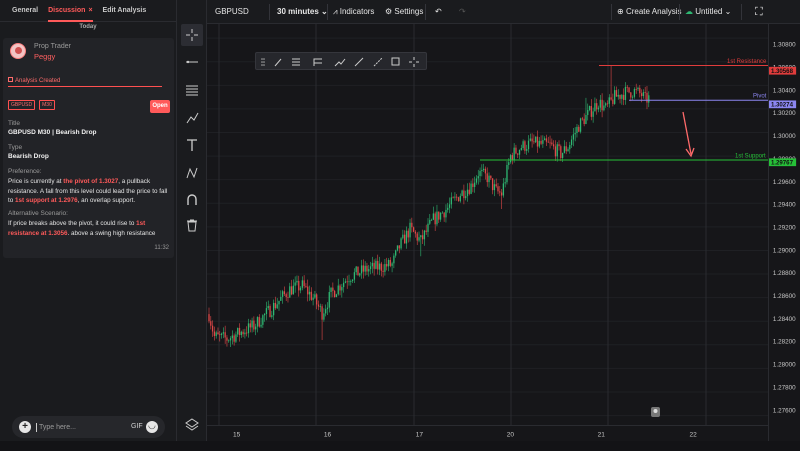 The width and height of the screenshot is (800, 451). What do you see at coordinates (409, 11) in the screenshot?
I see `settings-label: Settings` at bounding box center [409, 11].